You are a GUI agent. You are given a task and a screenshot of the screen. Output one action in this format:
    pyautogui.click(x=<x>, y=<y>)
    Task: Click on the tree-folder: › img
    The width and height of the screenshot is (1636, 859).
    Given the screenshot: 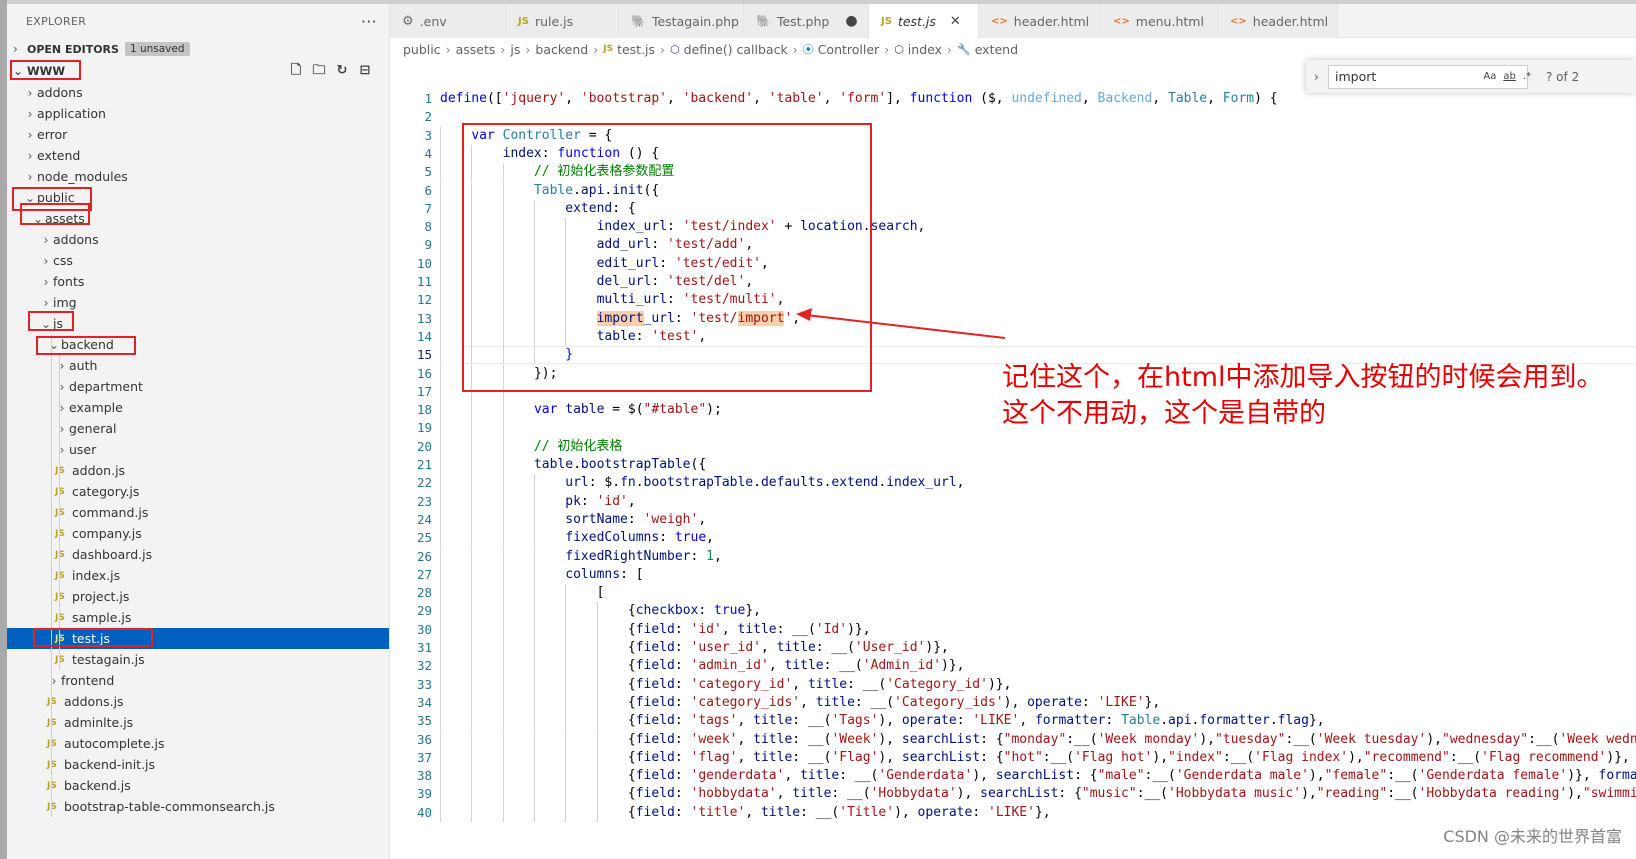 What is the action you would take?
    pyautogui.click(x=198, y=302)
    